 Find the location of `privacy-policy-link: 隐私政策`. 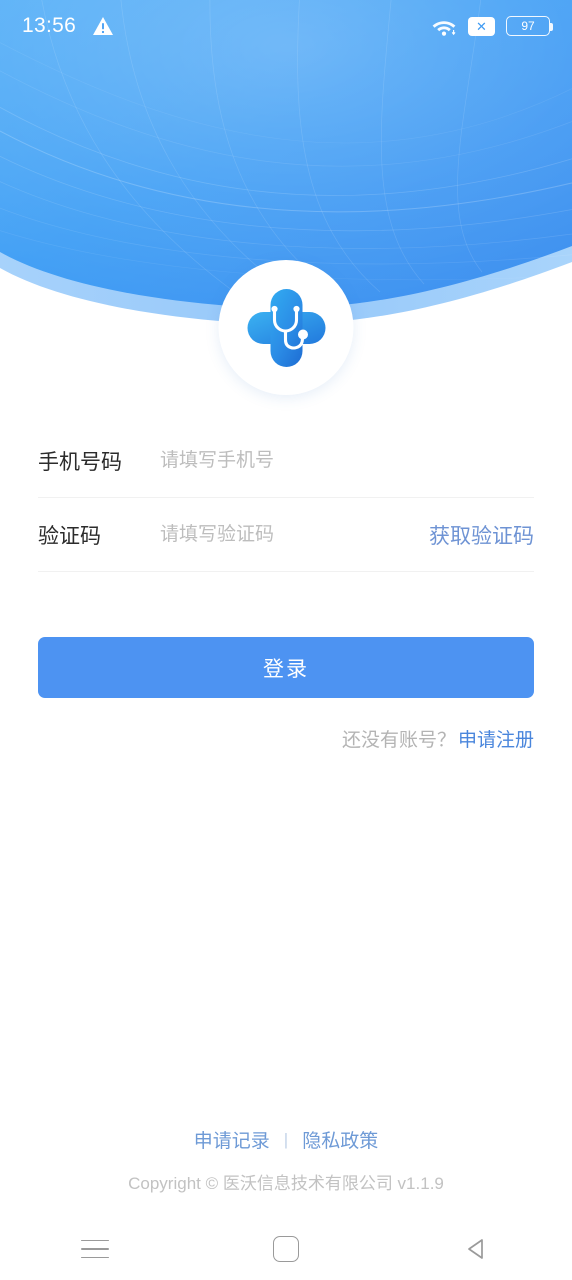

privacy-policy-link: 隐私政策 is located at coordinates (340, 1139).